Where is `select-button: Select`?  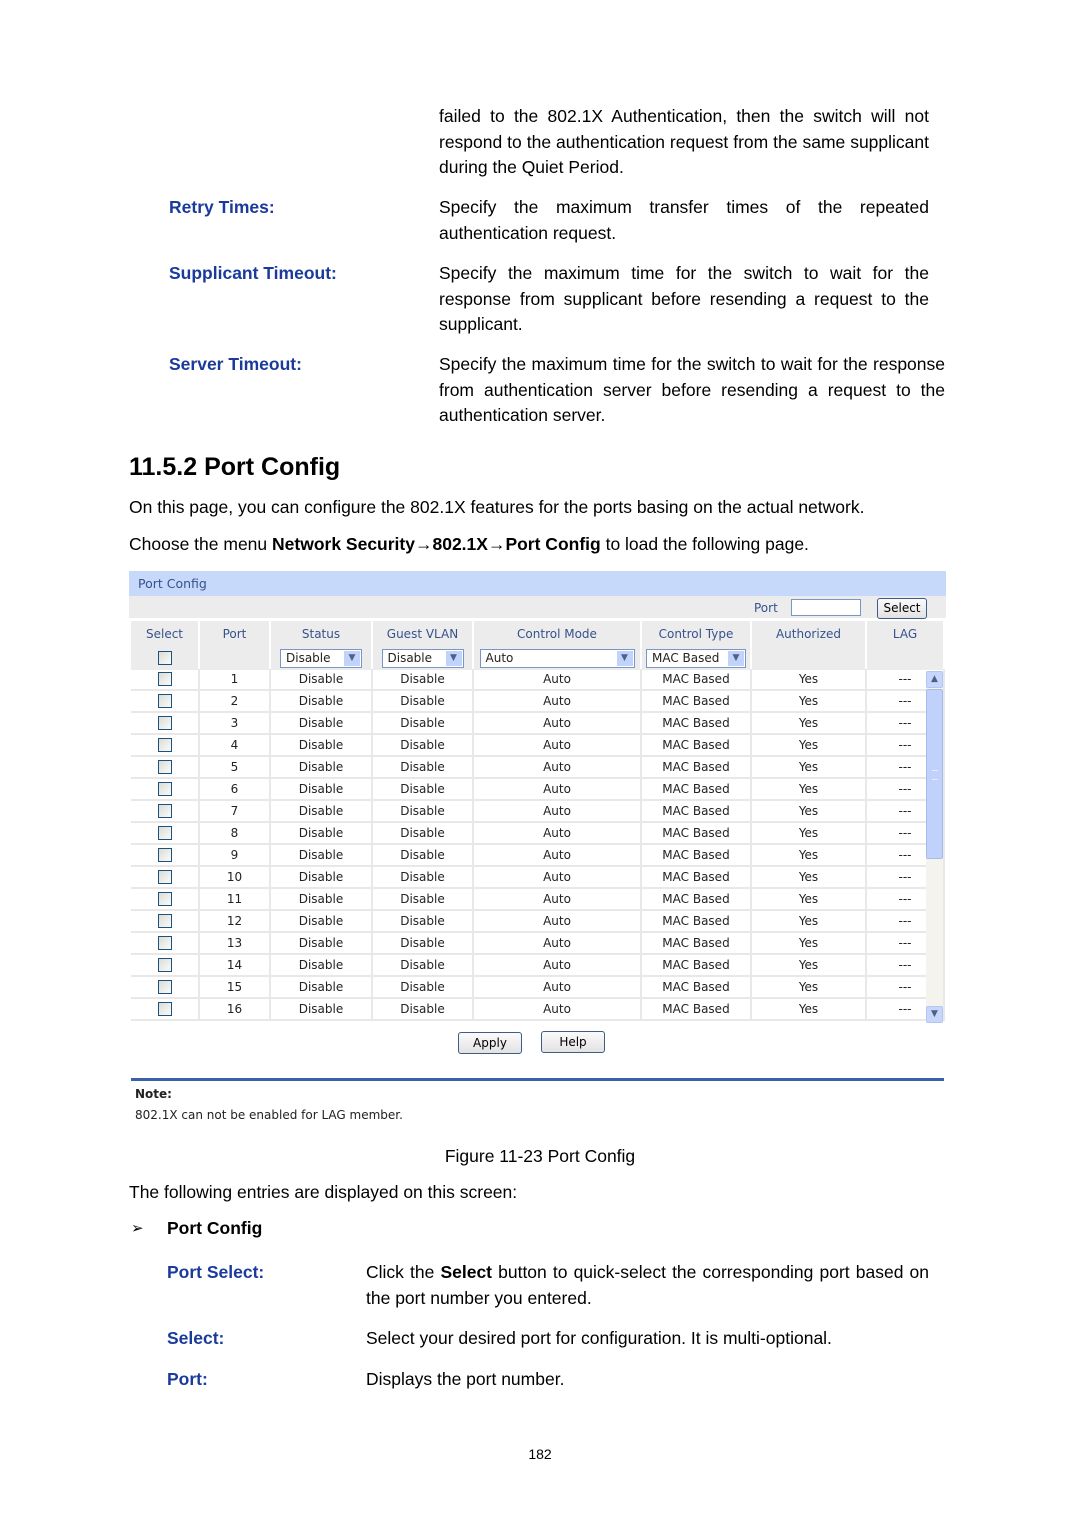
select-button: Select is located at coordinates (902, 608).